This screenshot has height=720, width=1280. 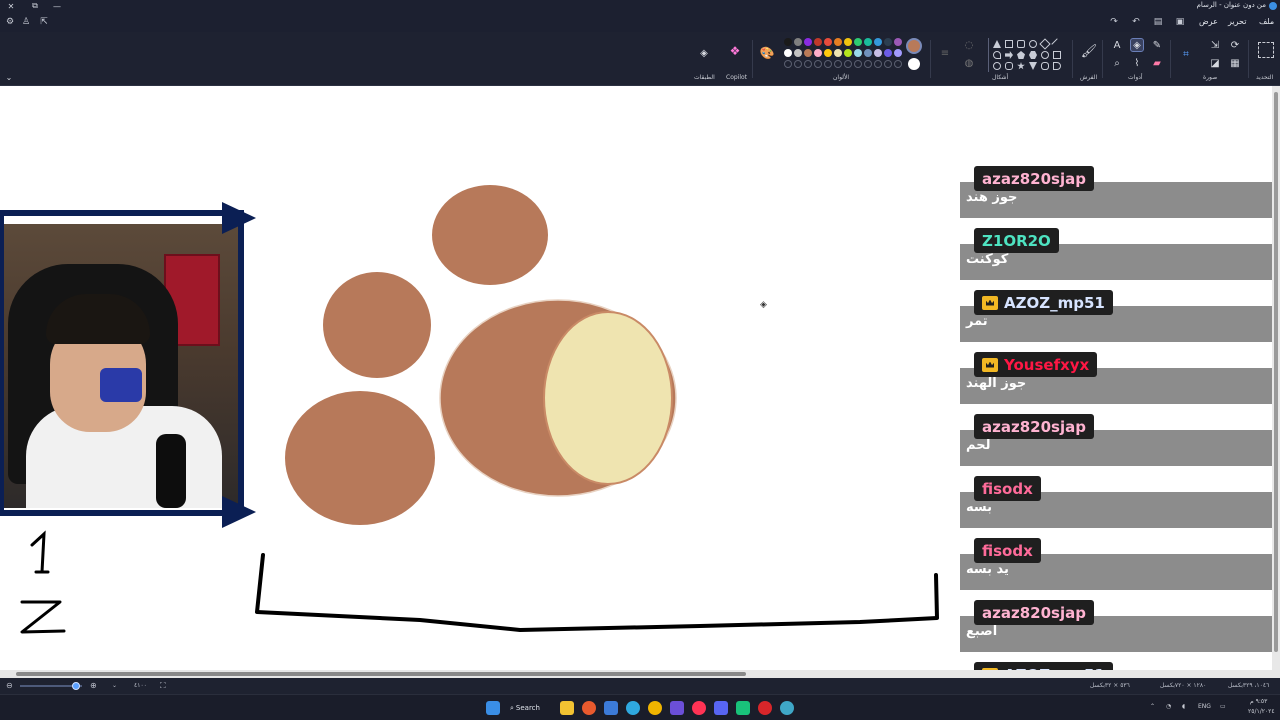 I want to click on speech-shape-icon, so click(x=1009, y=66).